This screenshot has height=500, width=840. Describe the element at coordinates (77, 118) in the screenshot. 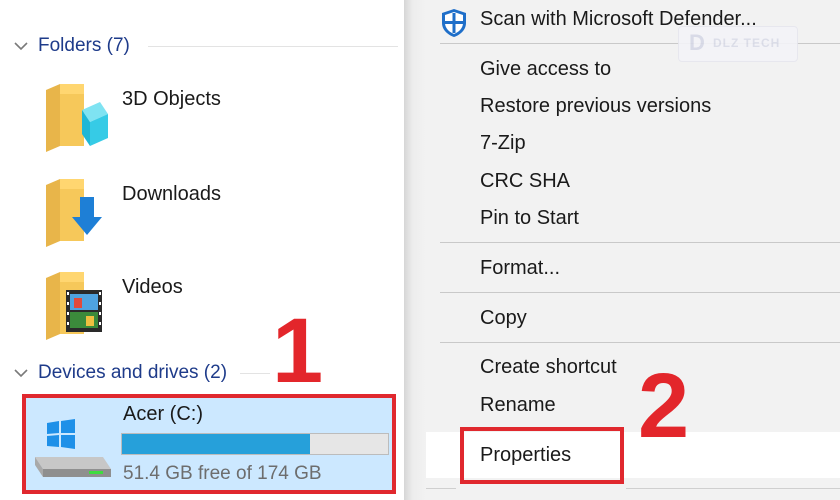

I see `3d-objects-folder-icon` at that location.